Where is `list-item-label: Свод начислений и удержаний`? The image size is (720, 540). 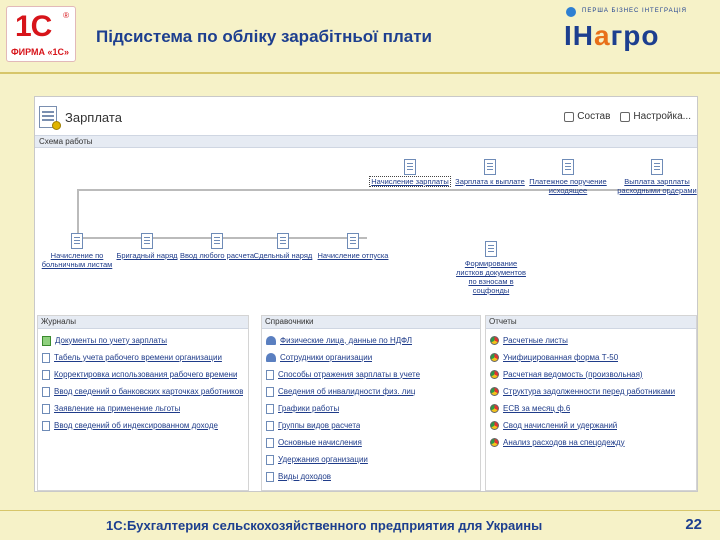
list-item-label: Свод начислений и удержаний is located at coordinates (560, 425).